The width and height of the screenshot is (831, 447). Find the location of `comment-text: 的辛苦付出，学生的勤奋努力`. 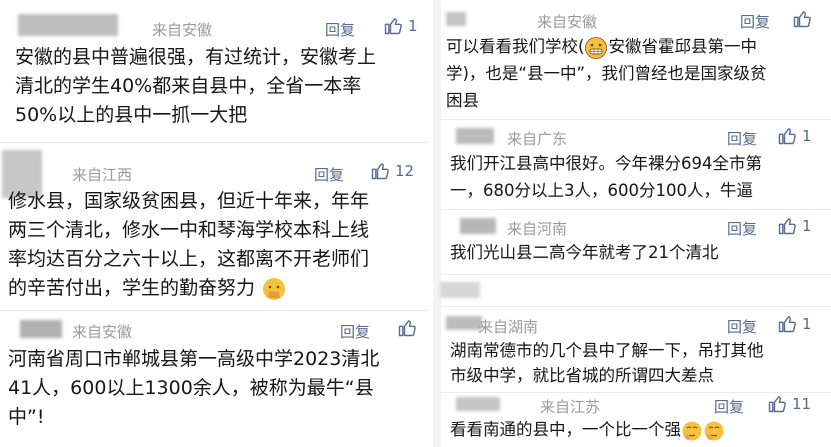

comment-text: 的辛苦付出，学生的勤奋努力 is located at coordinates (132, 288).